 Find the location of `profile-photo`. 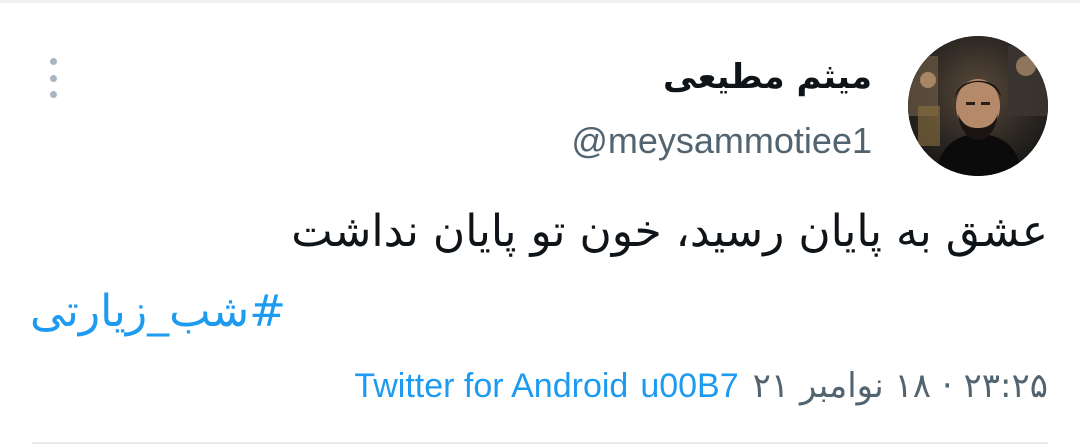

profile-photo is located at coordinates (978, 106).